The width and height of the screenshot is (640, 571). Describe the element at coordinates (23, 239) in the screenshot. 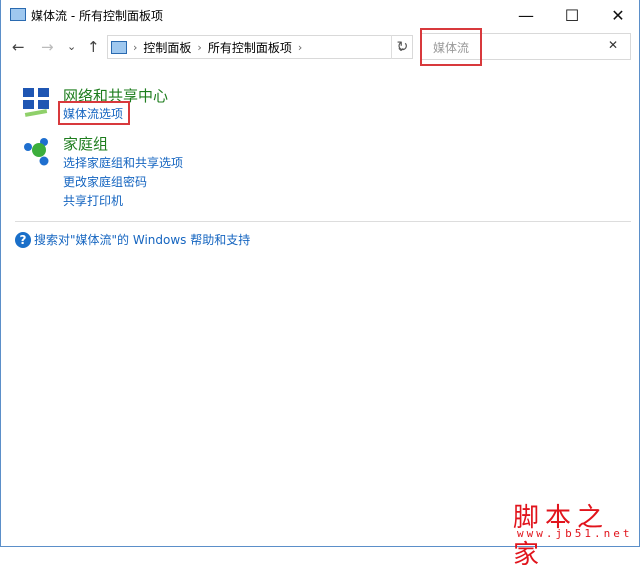

I see `help-icon: ?` at that location.